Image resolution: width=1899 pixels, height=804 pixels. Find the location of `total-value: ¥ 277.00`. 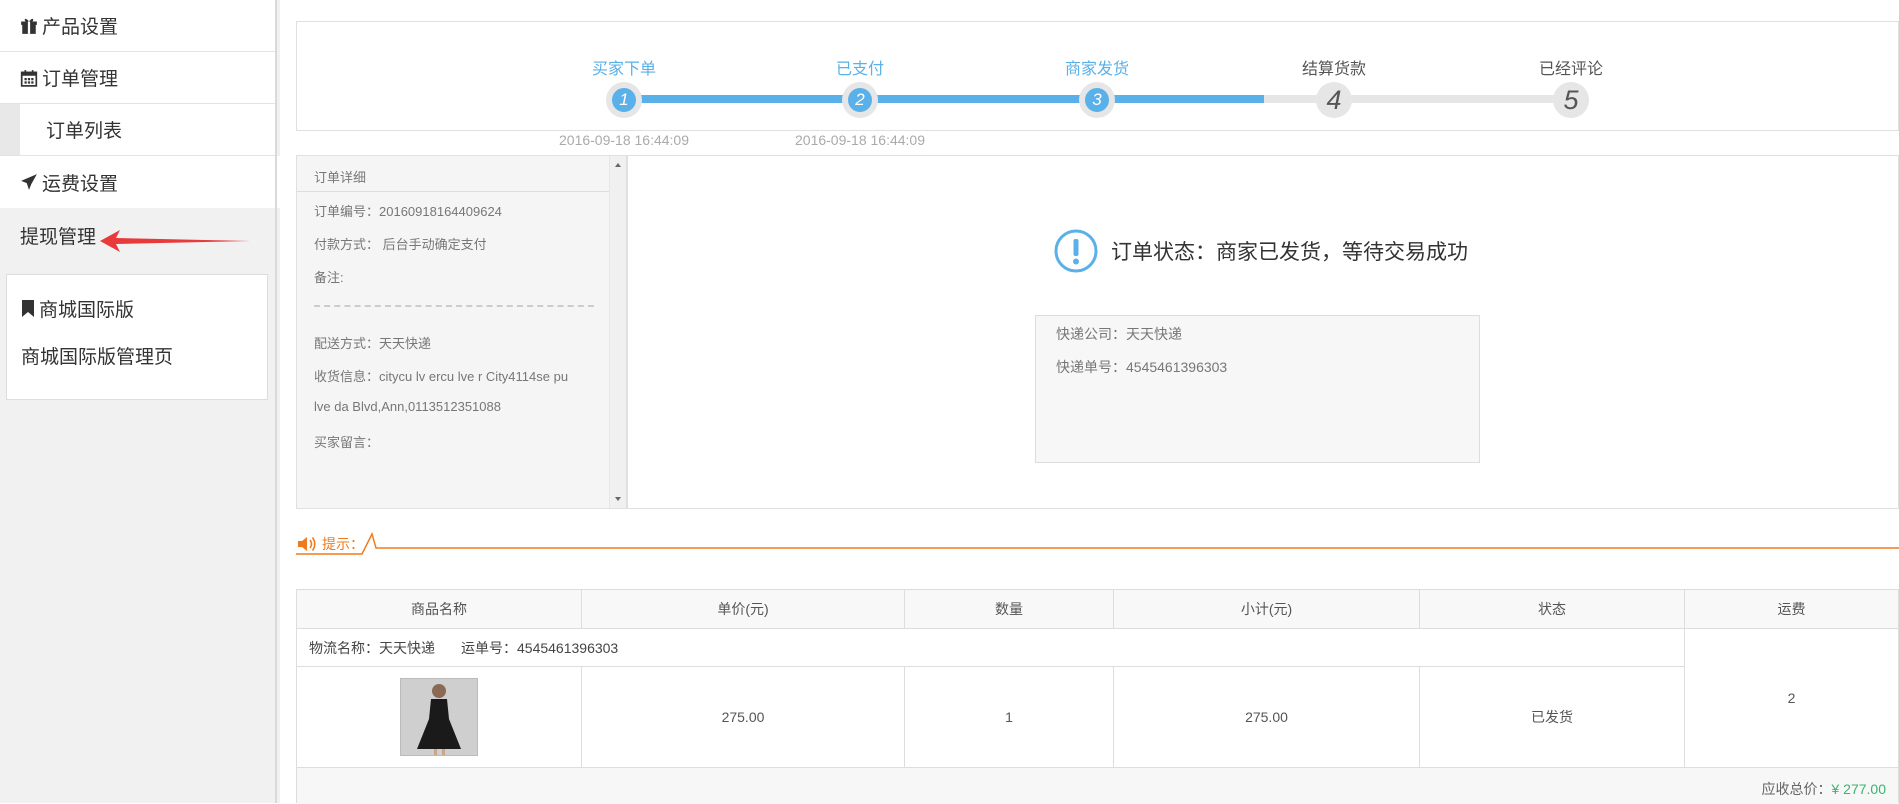

total-value: ¥ 277.00 is located at coordinates (1859, 789).